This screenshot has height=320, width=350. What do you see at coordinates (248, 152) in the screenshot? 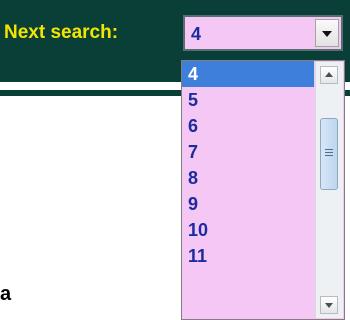
I see `option-item: 7` at bounding box center [248, 152].